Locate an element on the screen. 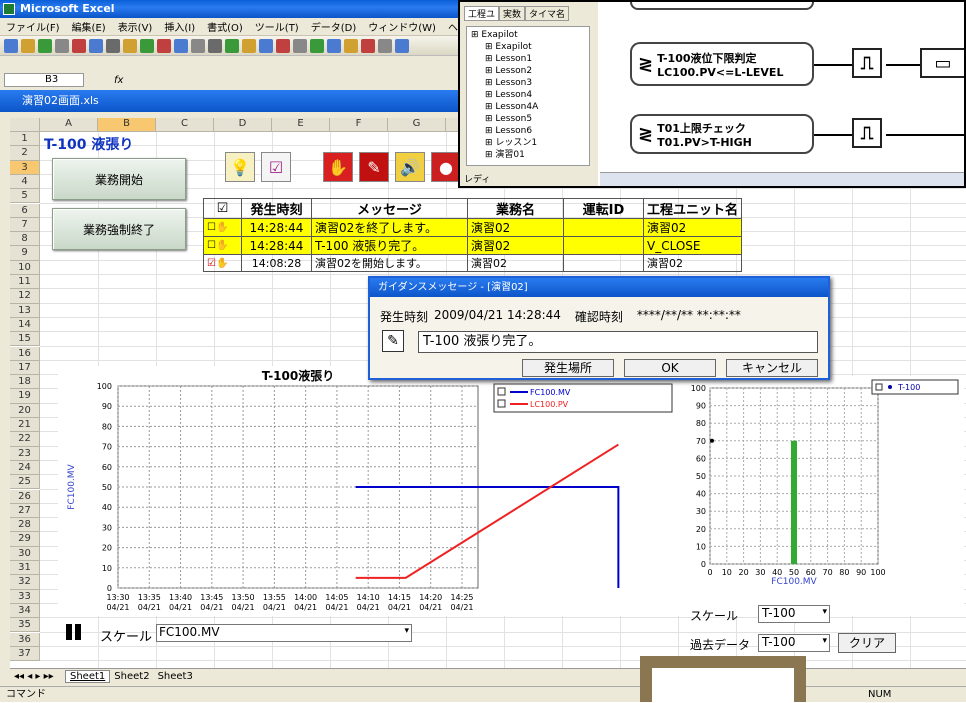  row-header: 7 is located at coordinates (25, 225).